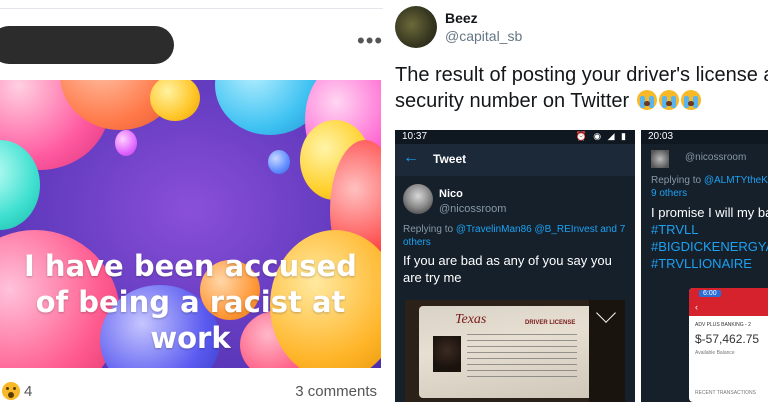 The width and height of the screenshot is (768, 402). What do you see at coordinates (522, 357) in the screenshot?
I see `license-details` at bounding box center [522, 357].